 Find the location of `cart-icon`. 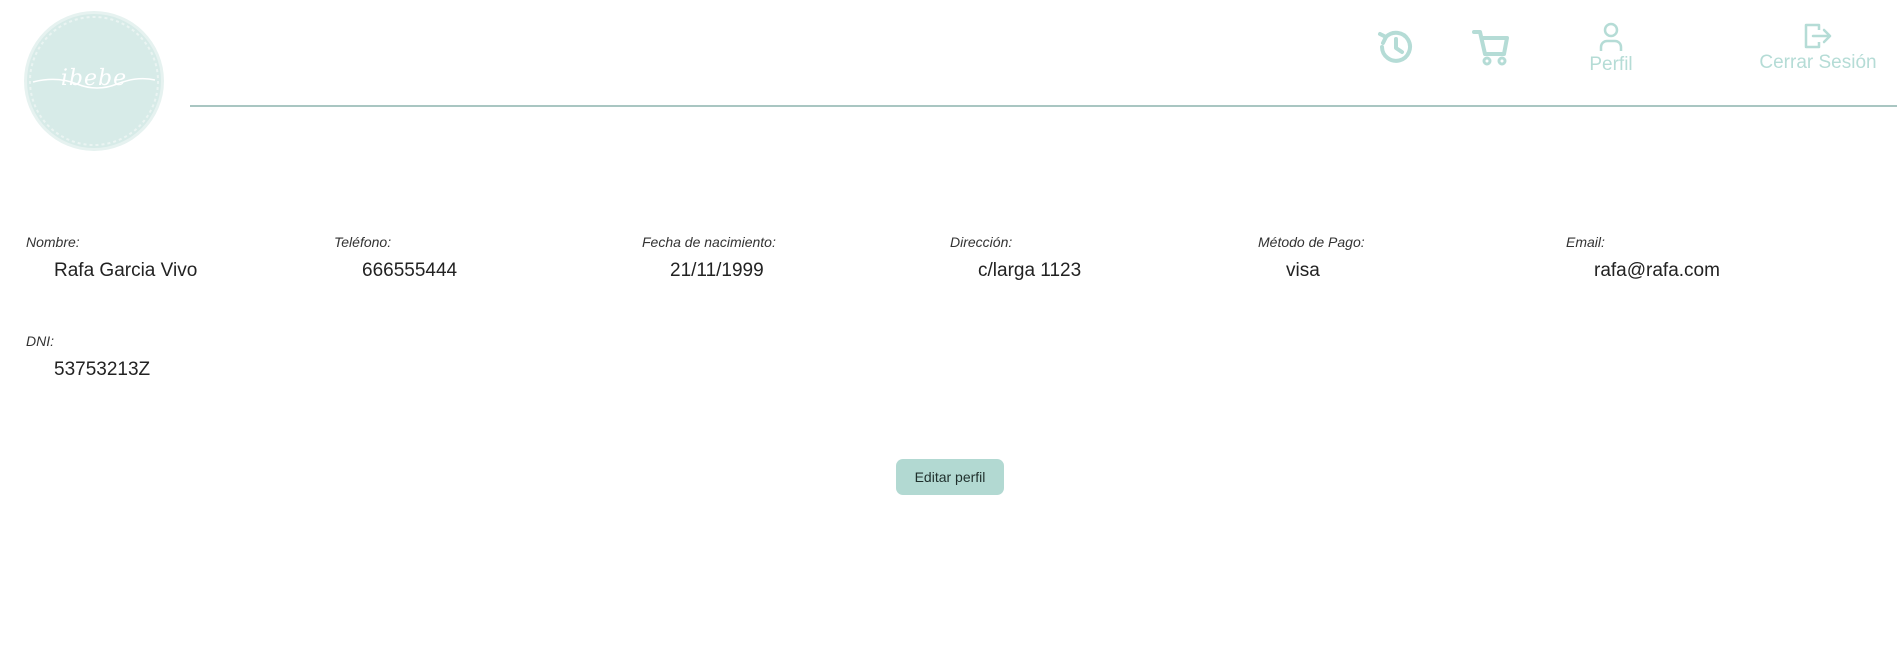

cart-icon is located at coordinates (1490, 48).